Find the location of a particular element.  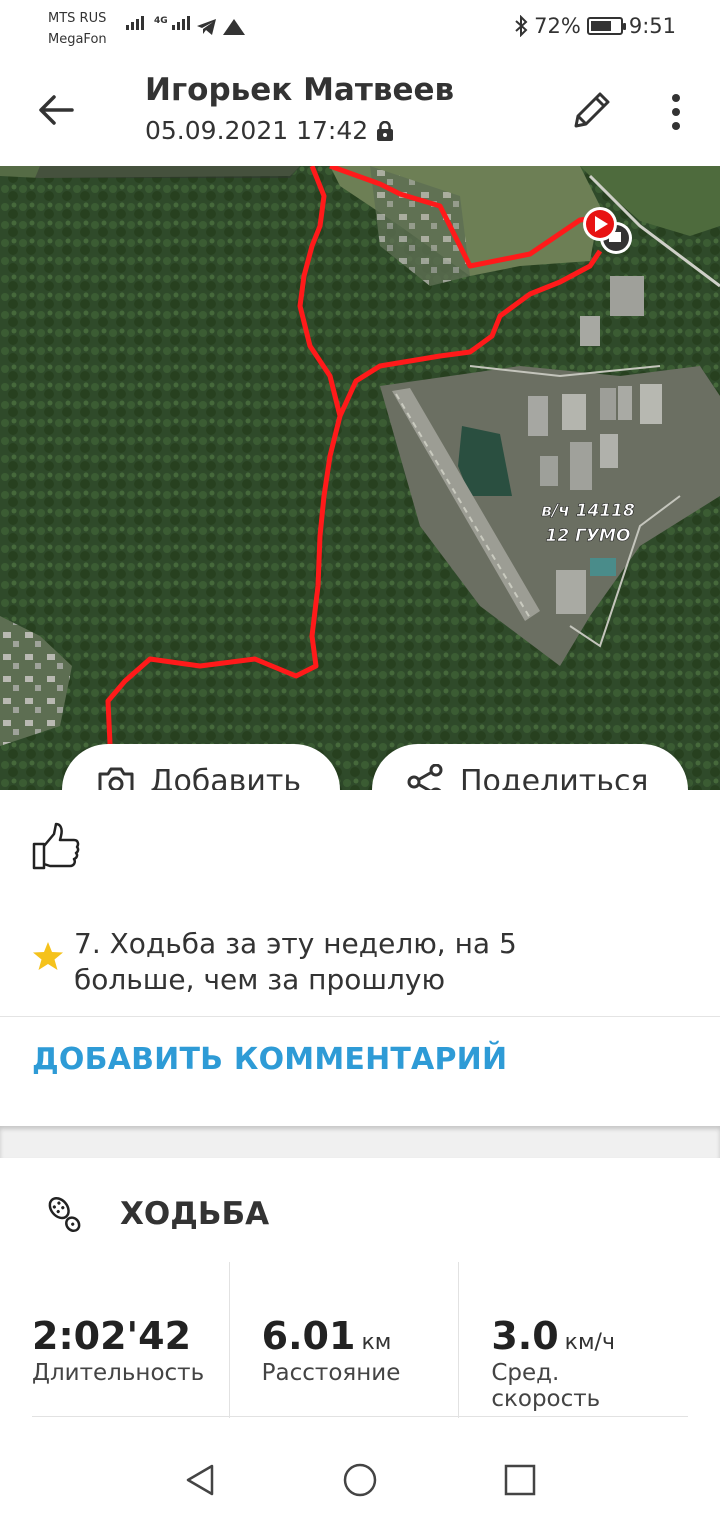

stat-value: 2:02'42 is located at coordinates (112, 1336).